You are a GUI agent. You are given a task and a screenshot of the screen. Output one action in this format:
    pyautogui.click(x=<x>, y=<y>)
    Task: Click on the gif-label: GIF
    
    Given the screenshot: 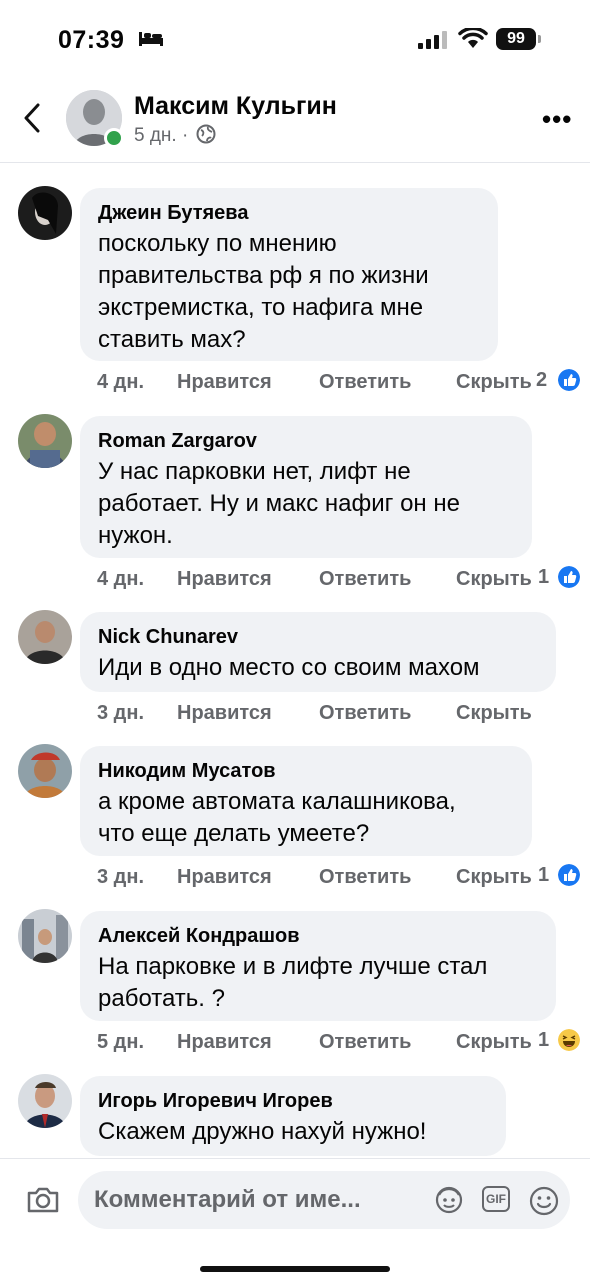 What is the action you would take?
    pyautogui.click(x=496, y=1199)
    